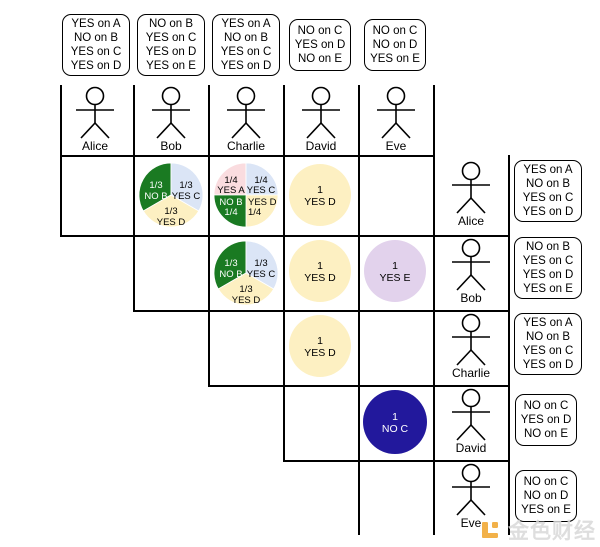 The width and height of the screenshot is (600, 547). Describe the element at coordinates (247, 156) in the screenshot. I see `grid-hline-header` at that location.